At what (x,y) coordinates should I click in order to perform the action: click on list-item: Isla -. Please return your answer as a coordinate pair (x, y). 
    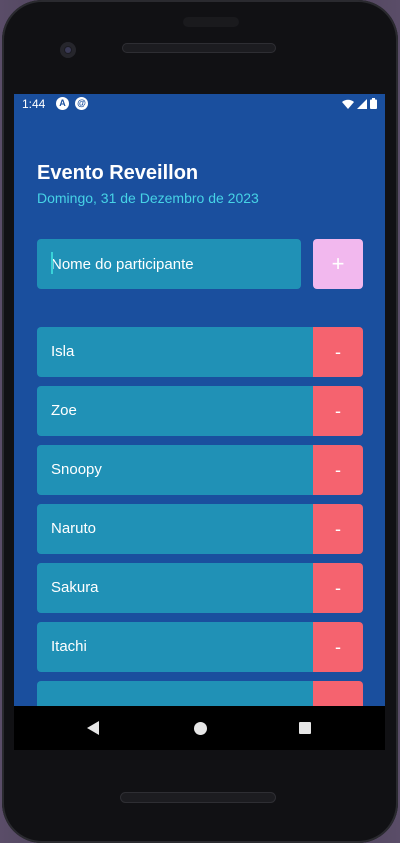
    Looking at the image, I should click on (200, 352).